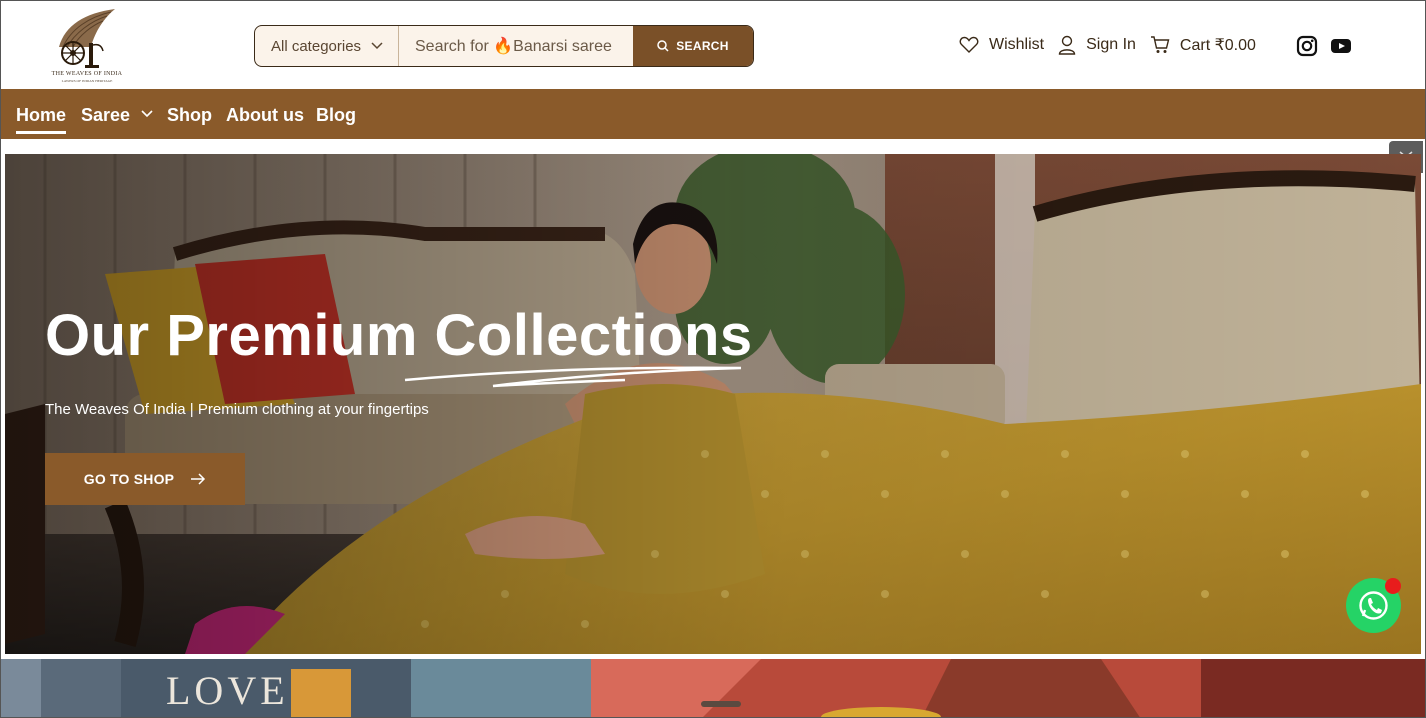 This screenshot has width=1426, height=718. What do you see at coordinates (198, 479) in the screenshot?
I see `arrow-right-icon` at bounding box center [198, 479].